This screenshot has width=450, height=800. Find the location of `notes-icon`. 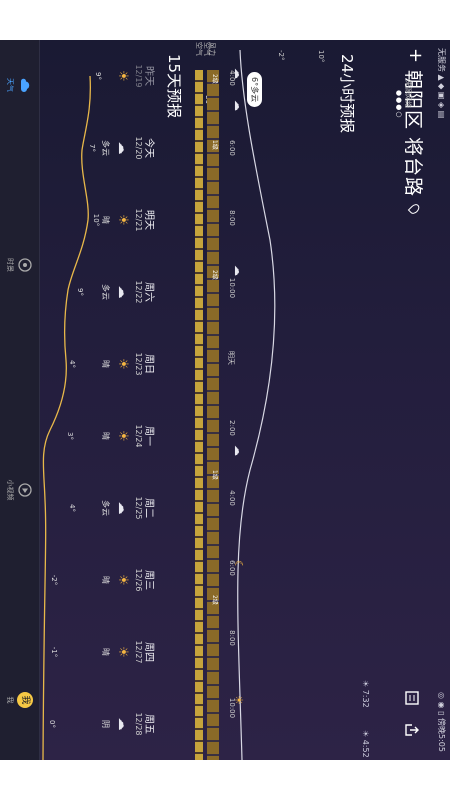

notes-icon is located at coordinates (411, 699).